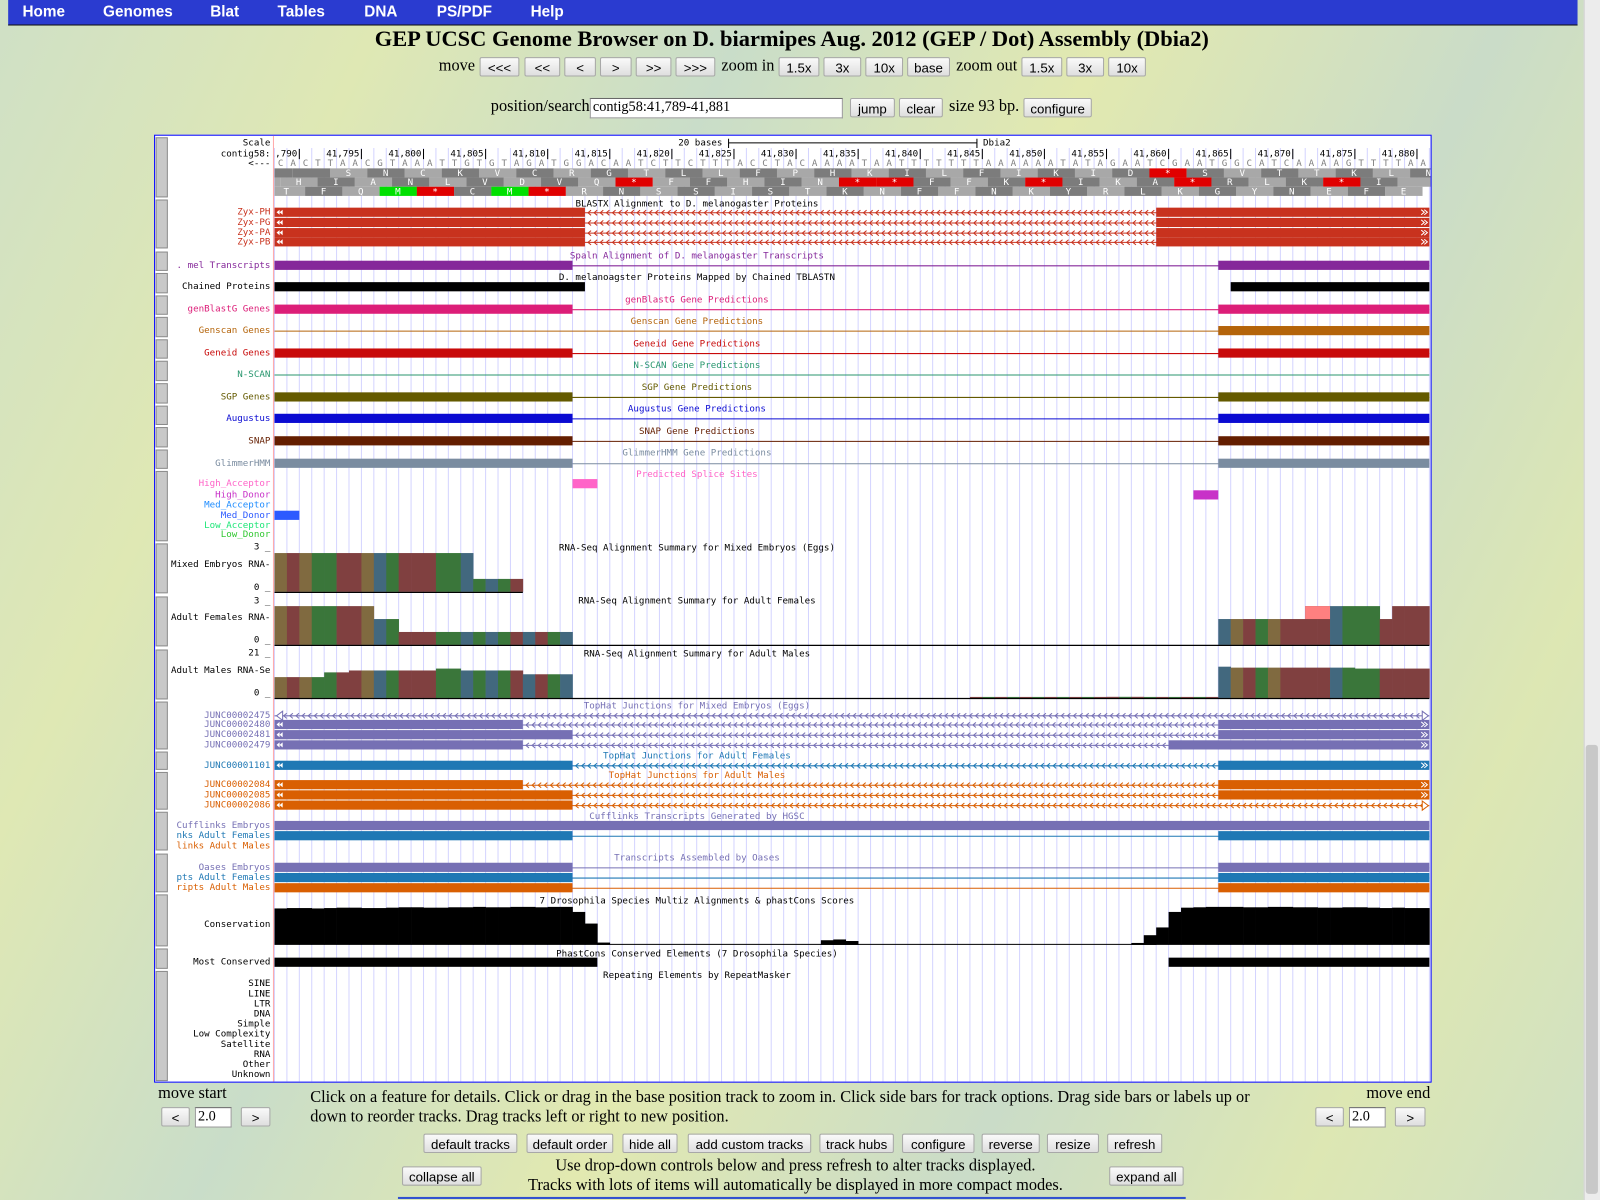 The image size is (1600, 1200). I want to click on zoom-in-1-5x-button: 1.5x, so click(799, 67).